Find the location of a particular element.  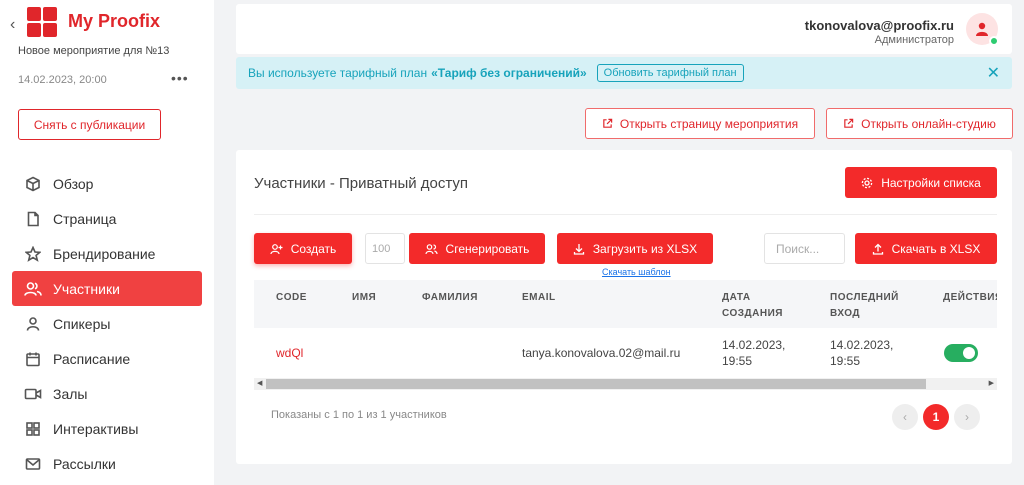

sidebar-item-page: Страница is located at coordinates (107, 218).